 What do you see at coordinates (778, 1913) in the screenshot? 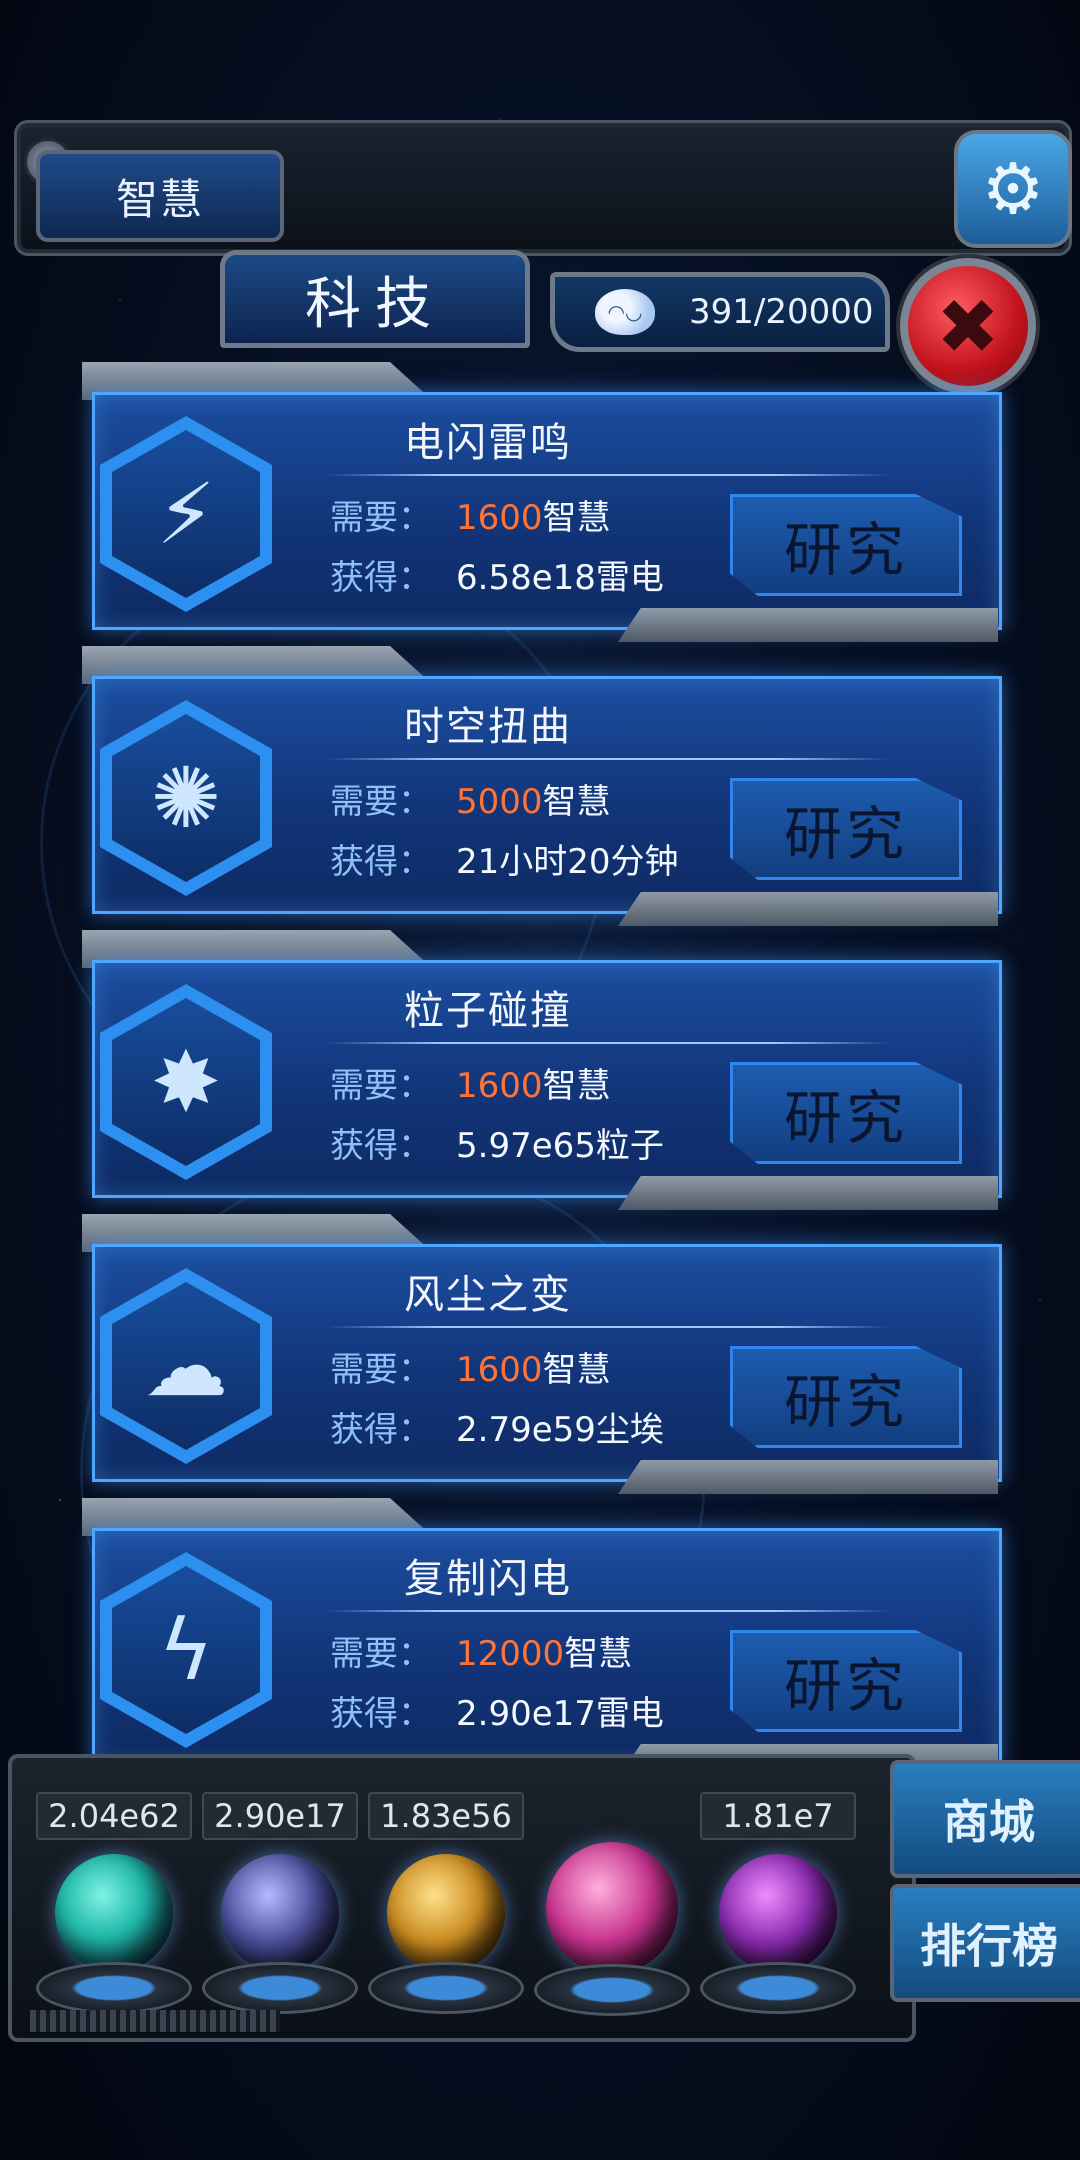
I see `vortex-orb-icon` at bounding box center [778, 1913].